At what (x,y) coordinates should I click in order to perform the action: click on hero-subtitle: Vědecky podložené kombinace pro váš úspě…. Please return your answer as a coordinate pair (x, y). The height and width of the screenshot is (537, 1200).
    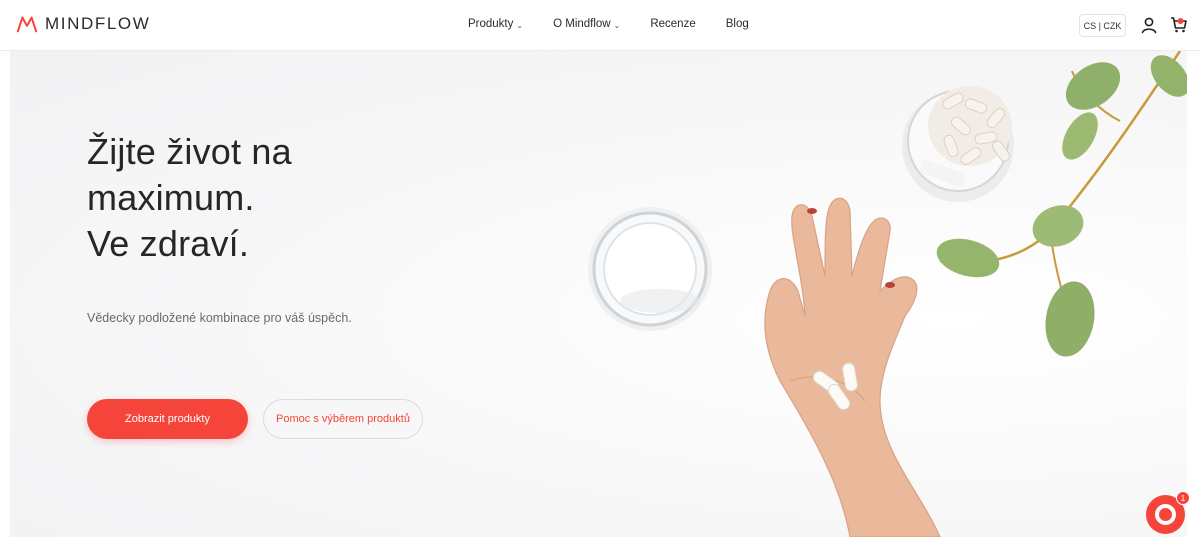
    Looking at the image, I should click on (219, 318).